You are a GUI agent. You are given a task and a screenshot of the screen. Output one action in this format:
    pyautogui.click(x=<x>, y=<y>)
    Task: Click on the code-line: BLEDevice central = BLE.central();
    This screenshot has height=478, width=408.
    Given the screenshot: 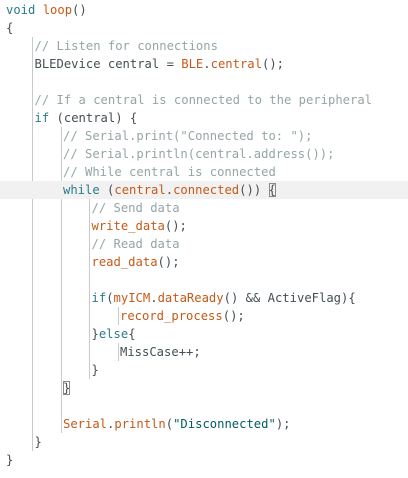 What is the action you would take?
    pyautogui.click(x=204, y=64)
    